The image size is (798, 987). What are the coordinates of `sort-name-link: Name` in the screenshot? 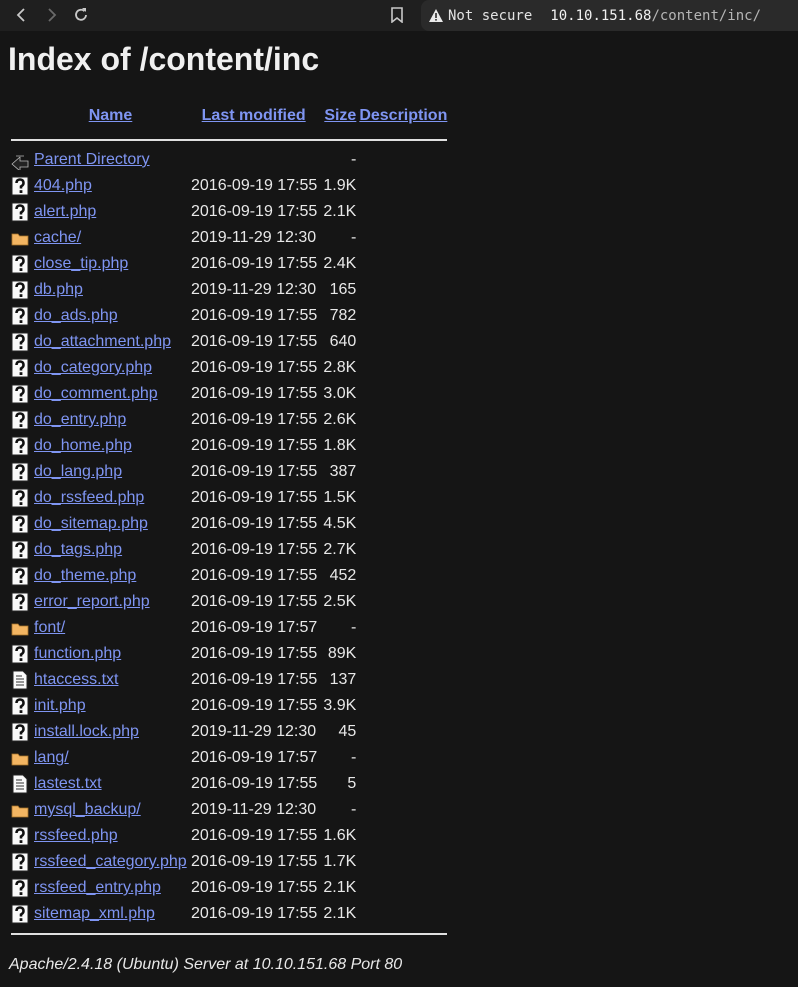 It's located at (111, 115).